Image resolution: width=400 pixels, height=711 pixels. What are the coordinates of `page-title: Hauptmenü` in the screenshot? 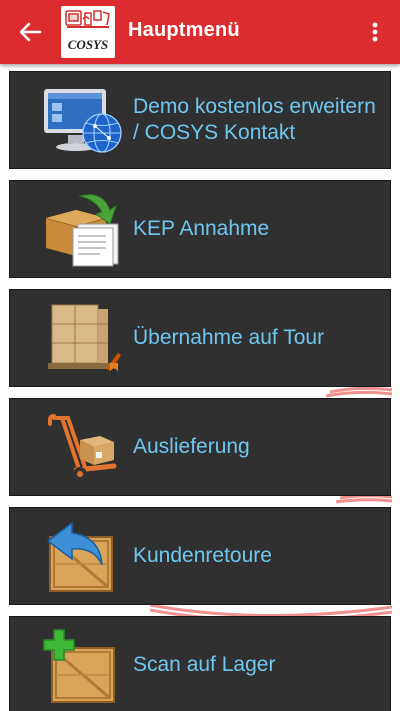 It's located at (184, 30).